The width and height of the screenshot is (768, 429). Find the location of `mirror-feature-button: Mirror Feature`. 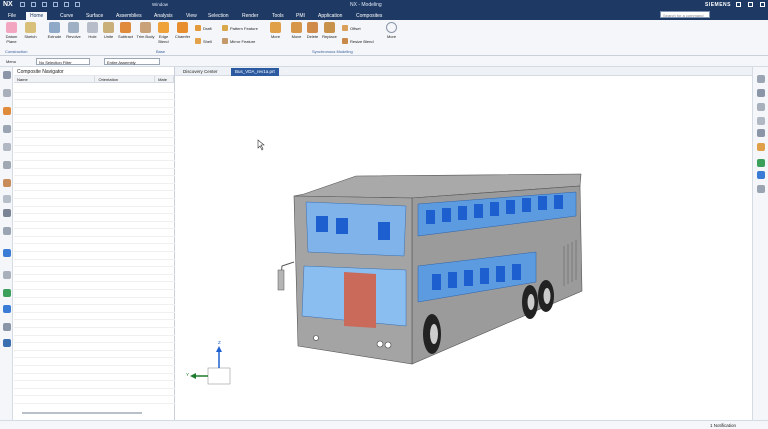

mirror-feature-button: Mirror Feature is located at coordinates (238, 41).